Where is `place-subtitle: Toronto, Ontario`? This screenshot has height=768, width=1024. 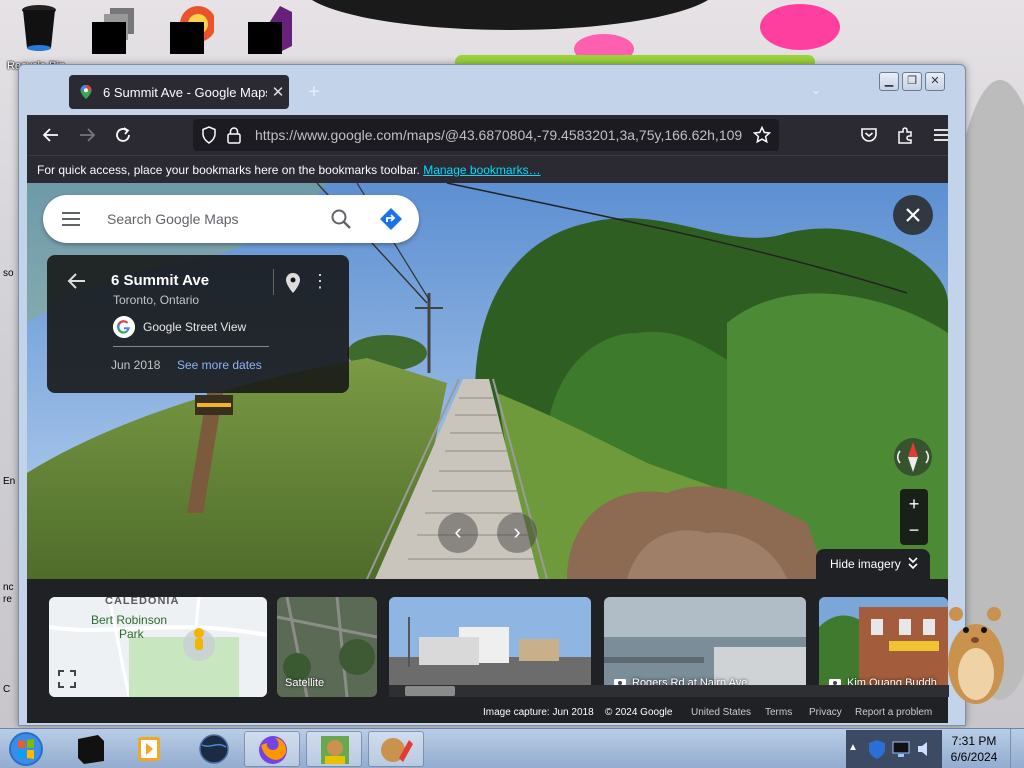 place-subtitle: Toronto, Ontario is located at coordinates (156, 300).